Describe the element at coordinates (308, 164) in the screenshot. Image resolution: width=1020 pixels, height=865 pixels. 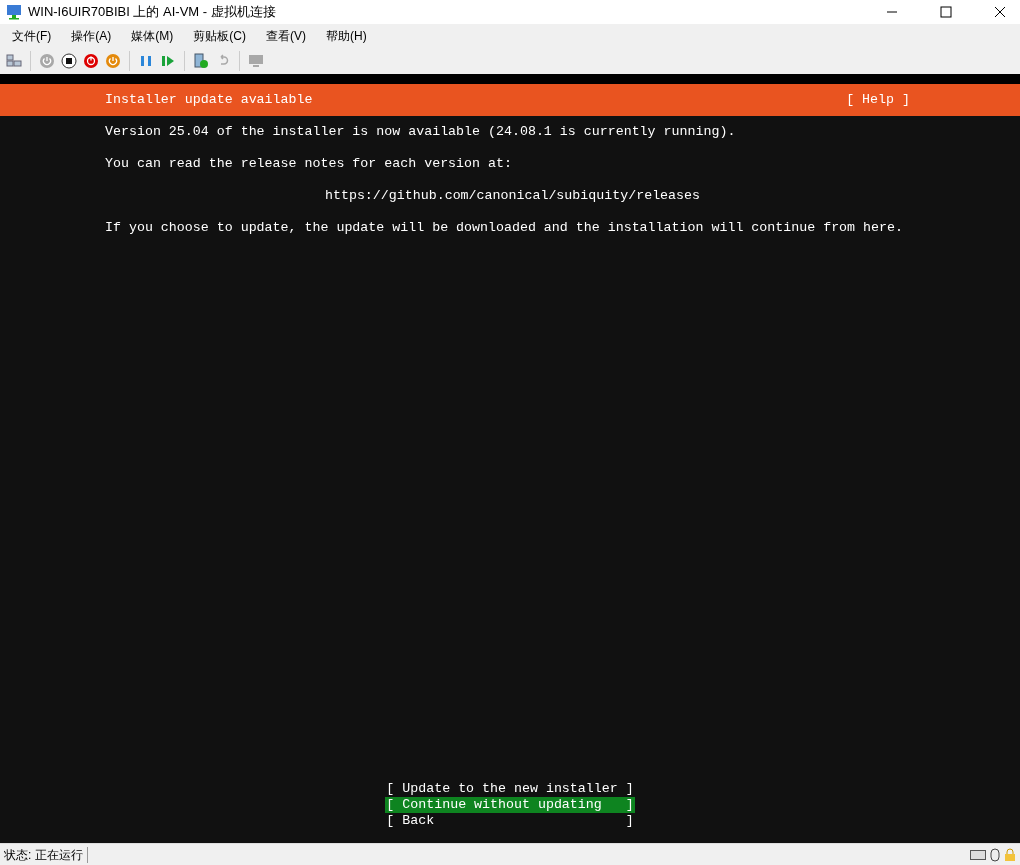
I see `body-text: You can read the release notes for each version at:` at that location.